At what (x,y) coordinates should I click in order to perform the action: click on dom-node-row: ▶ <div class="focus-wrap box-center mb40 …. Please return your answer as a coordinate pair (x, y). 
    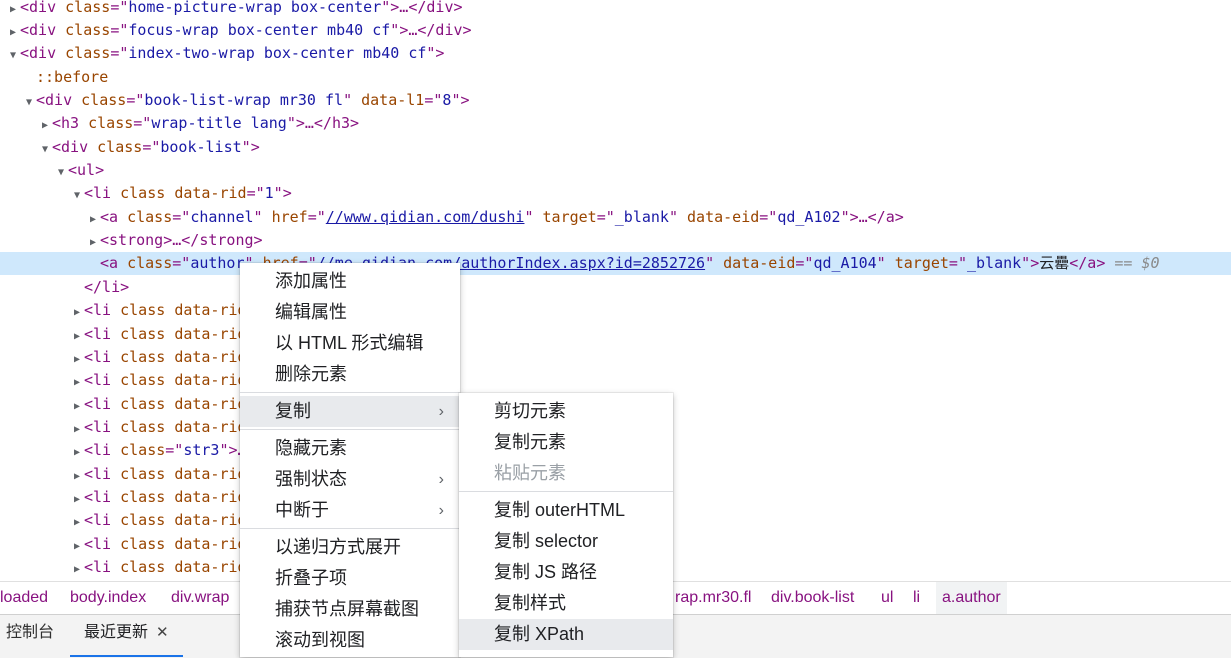
    Looking at the image, I should click on (615, 30).